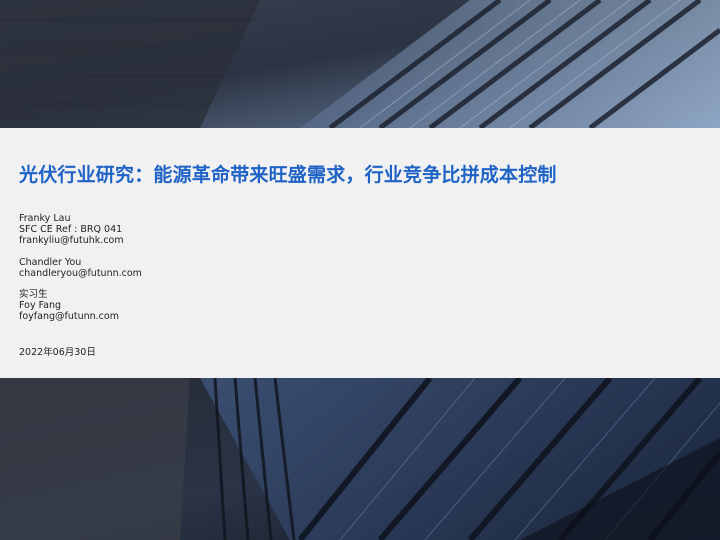 Image resolution: width=720 pixels, height=540 pixels. What do you see at coordinates (71, 240) in the screenshot?
I see `author-email: frankyliu@futuhk.com` at bounding box center [71, 240].